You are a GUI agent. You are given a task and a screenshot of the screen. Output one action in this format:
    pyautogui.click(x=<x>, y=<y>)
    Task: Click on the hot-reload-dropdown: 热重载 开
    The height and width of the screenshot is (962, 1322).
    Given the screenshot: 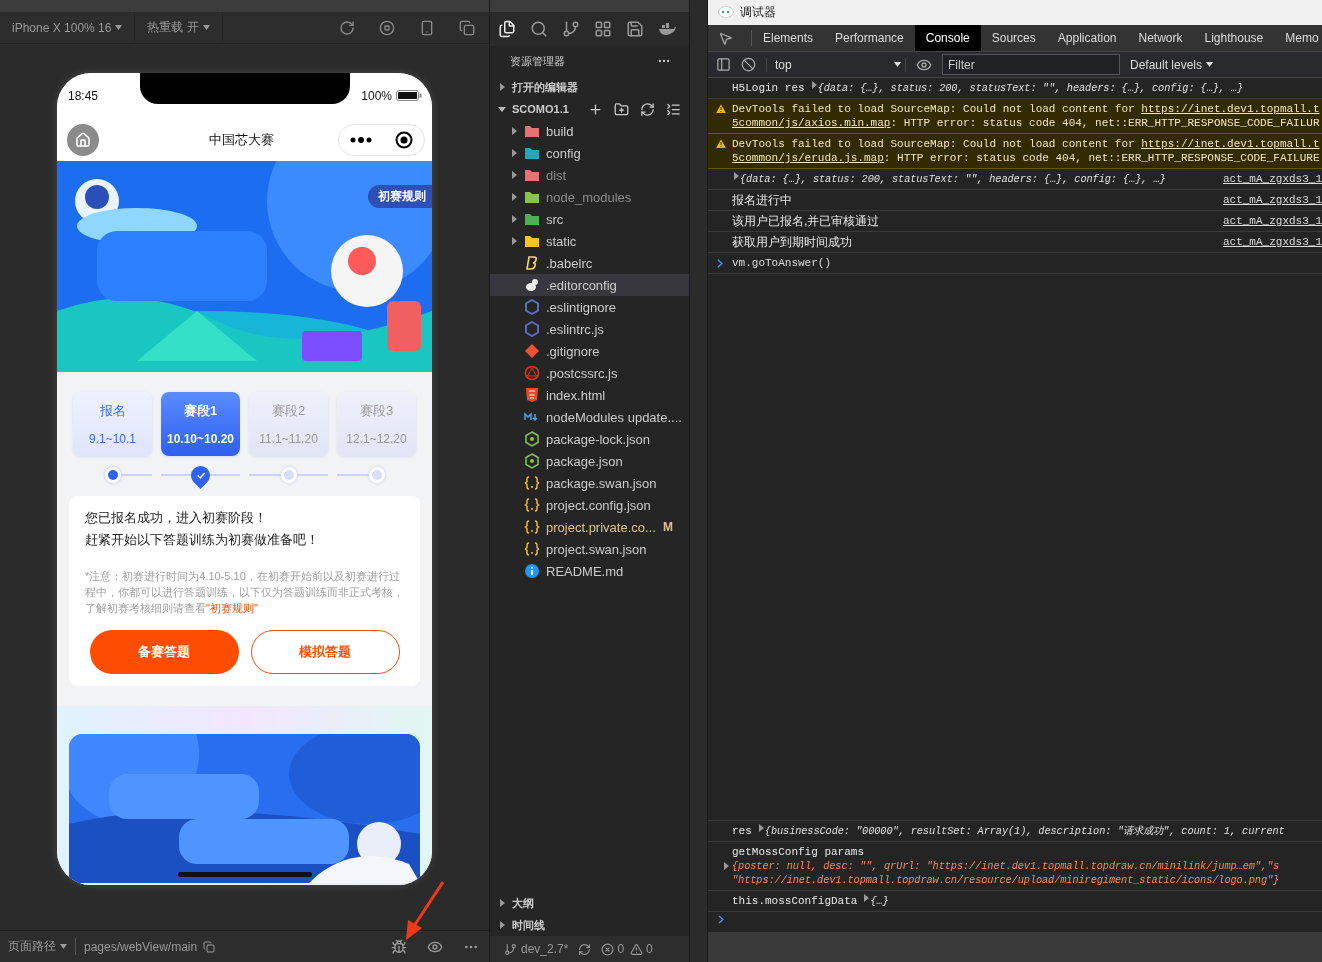 What is the action you would take?
    pyautogui.click(x=179, y=27)
    